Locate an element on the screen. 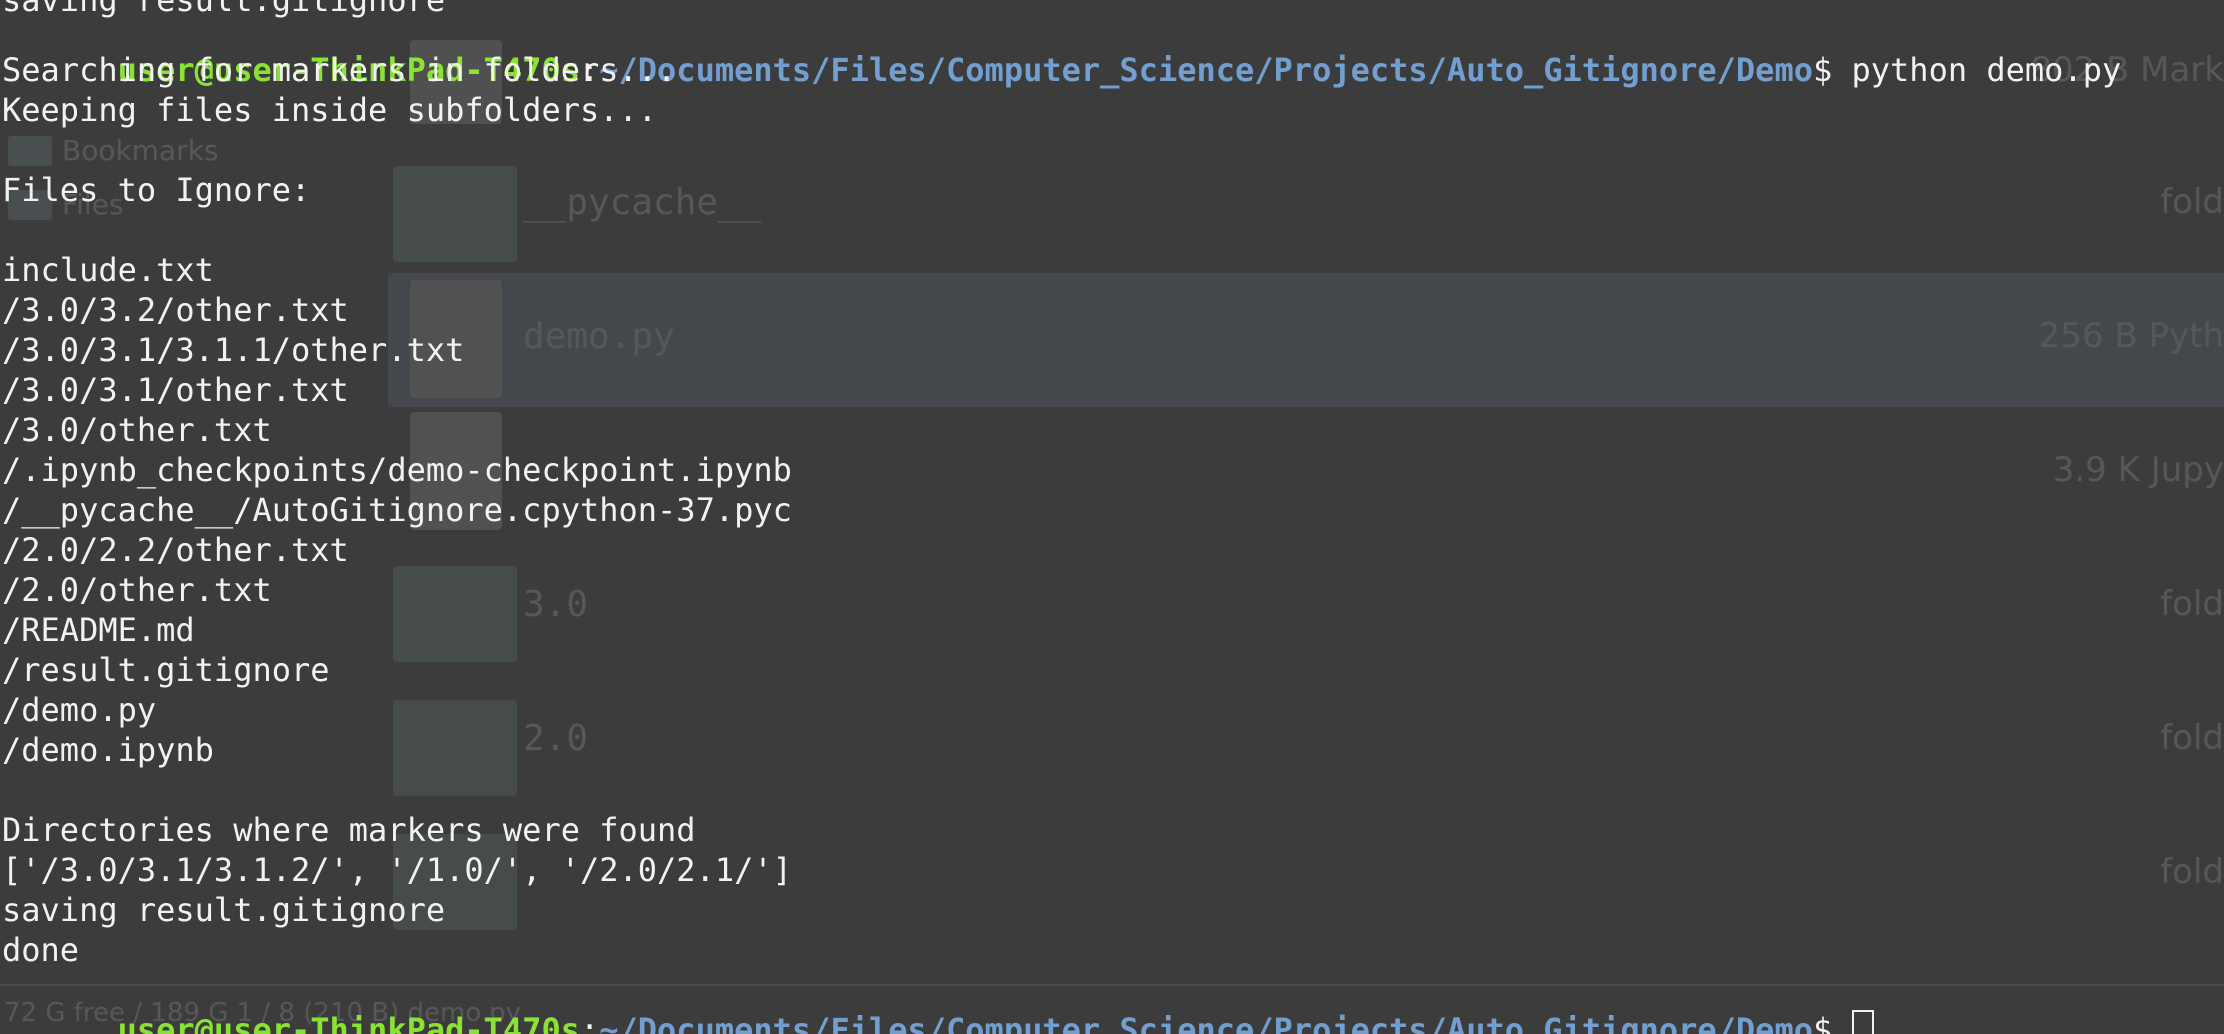 This screenshot has height=1034, width=2224. terminal-output-line: /result.gitignore is located at coordinates (166, 670).